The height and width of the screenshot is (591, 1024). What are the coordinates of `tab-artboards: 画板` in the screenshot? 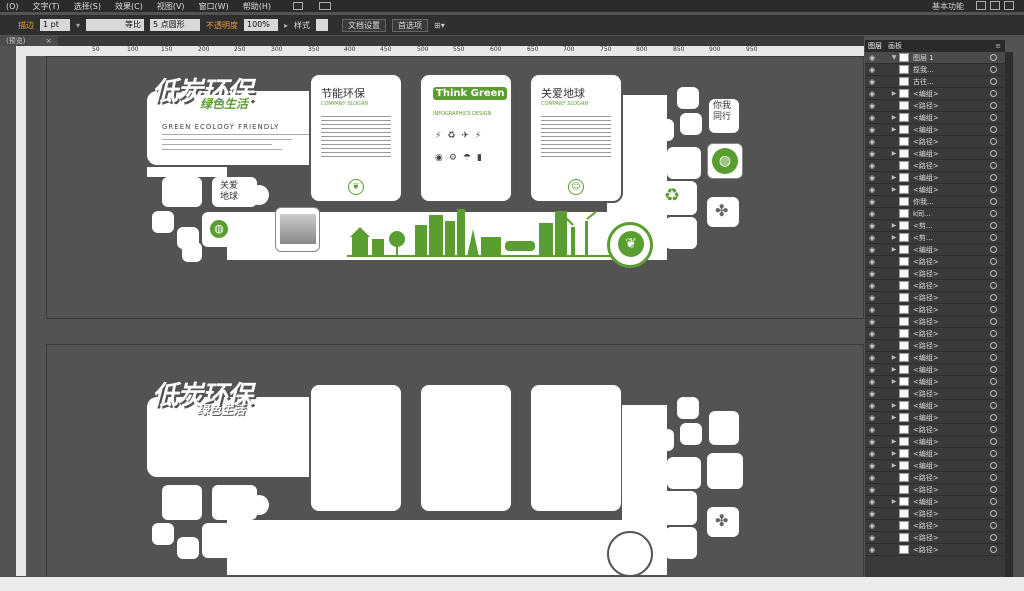 It's located at (895, 46).